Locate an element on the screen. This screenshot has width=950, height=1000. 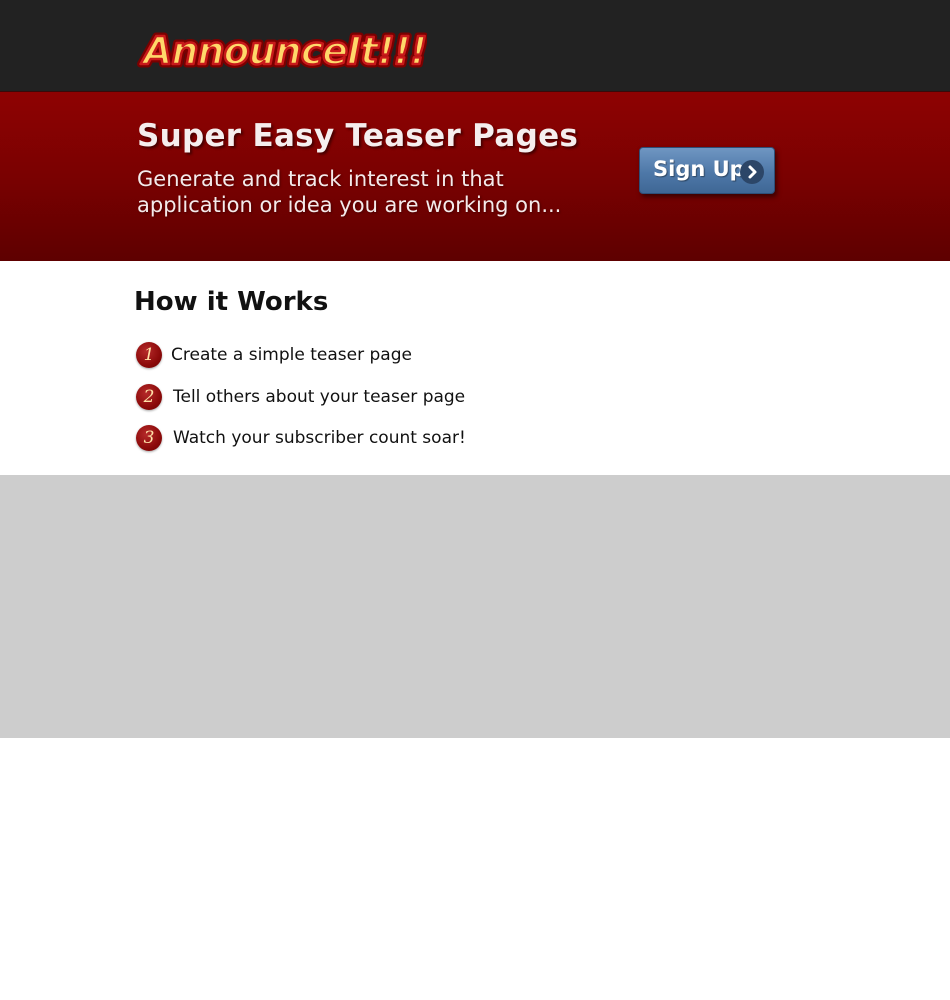
step-item: 2 Tell others about your teaser page is located at coordinates (386, 398).